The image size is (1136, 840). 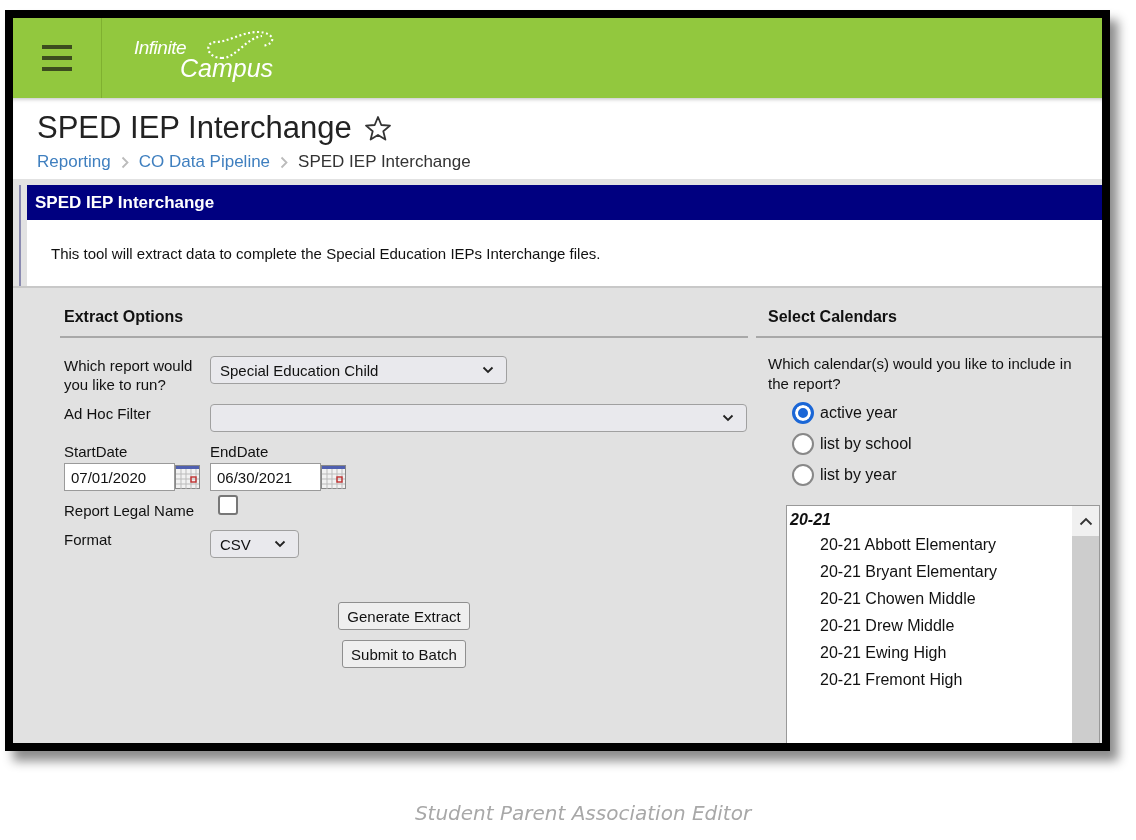 I want to click on list-item: 20-21 Drew Middle, so click(x=931, y=625).